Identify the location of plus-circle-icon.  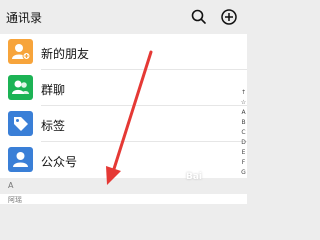
(229, 17).